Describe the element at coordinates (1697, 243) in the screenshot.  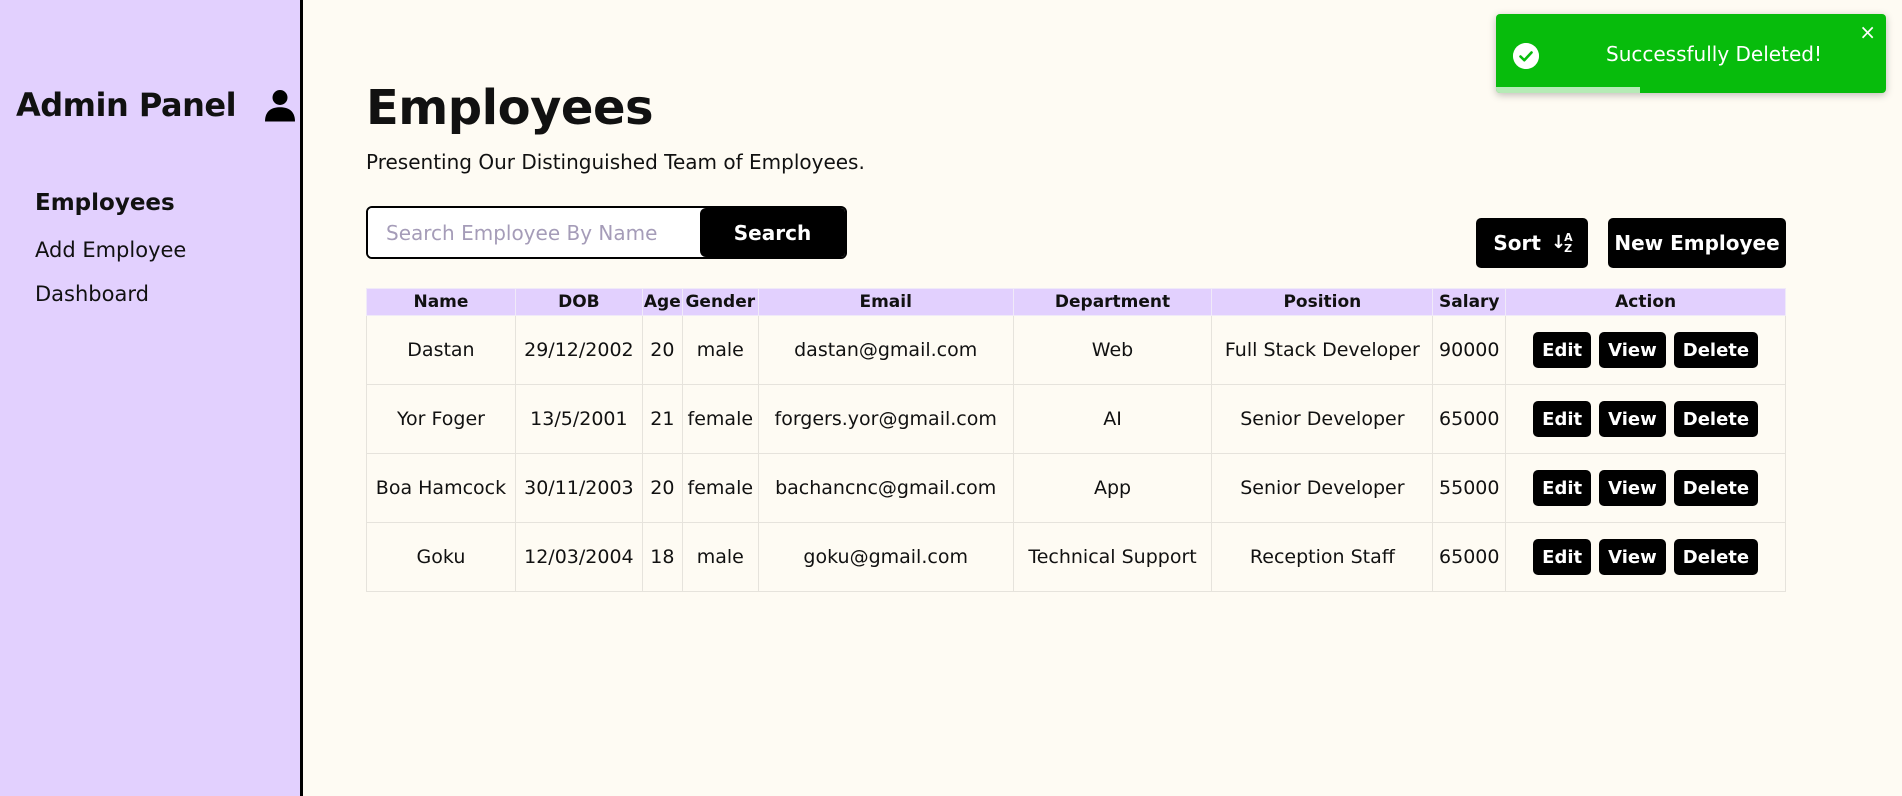
I see `new-employee-button: New Employee` at that location.